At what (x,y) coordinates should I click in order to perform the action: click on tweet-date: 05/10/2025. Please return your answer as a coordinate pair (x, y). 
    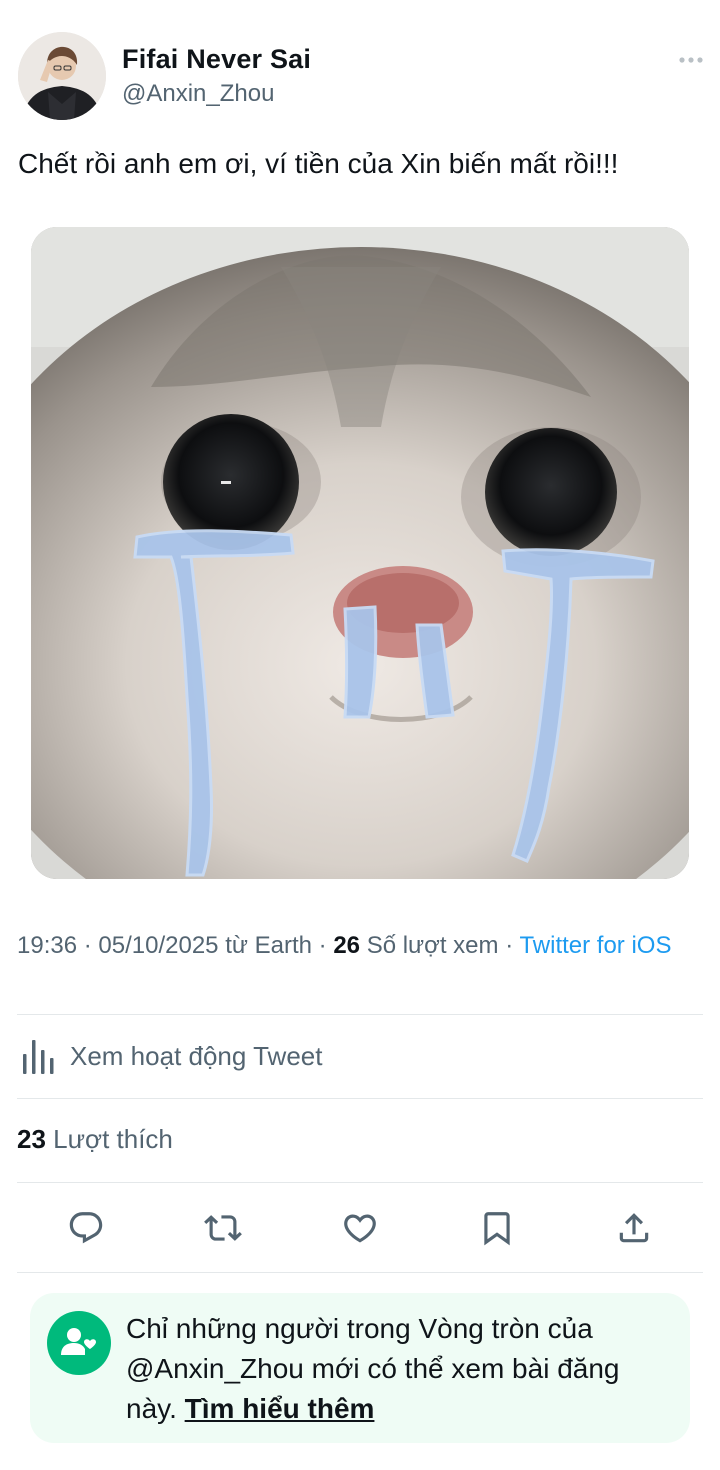
    Looking at the image, I should click on (158, 945).